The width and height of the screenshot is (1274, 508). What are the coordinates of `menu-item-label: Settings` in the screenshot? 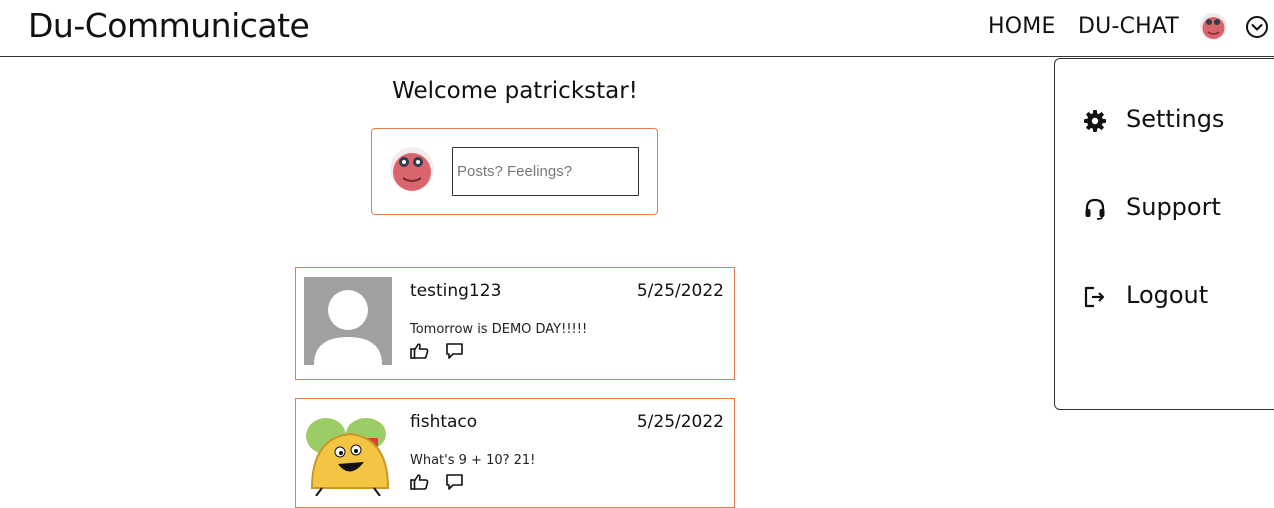 It's located at (1175, 119).